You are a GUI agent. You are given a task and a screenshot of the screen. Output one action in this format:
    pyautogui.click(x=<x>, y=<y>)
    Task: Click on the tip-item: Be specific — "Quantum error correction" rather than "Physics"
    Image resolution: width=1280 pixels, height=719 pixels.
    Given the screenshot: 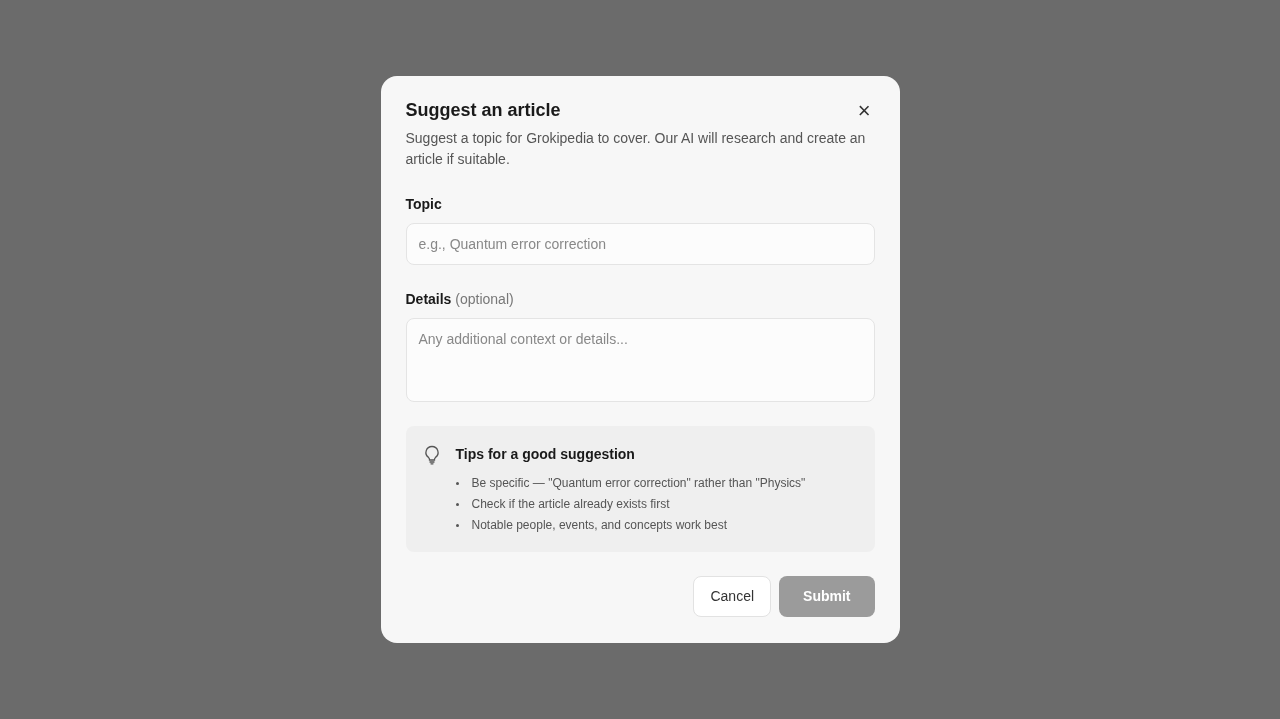 What is the action you would take?
    pyautogui.click(x=630, y=483)
    